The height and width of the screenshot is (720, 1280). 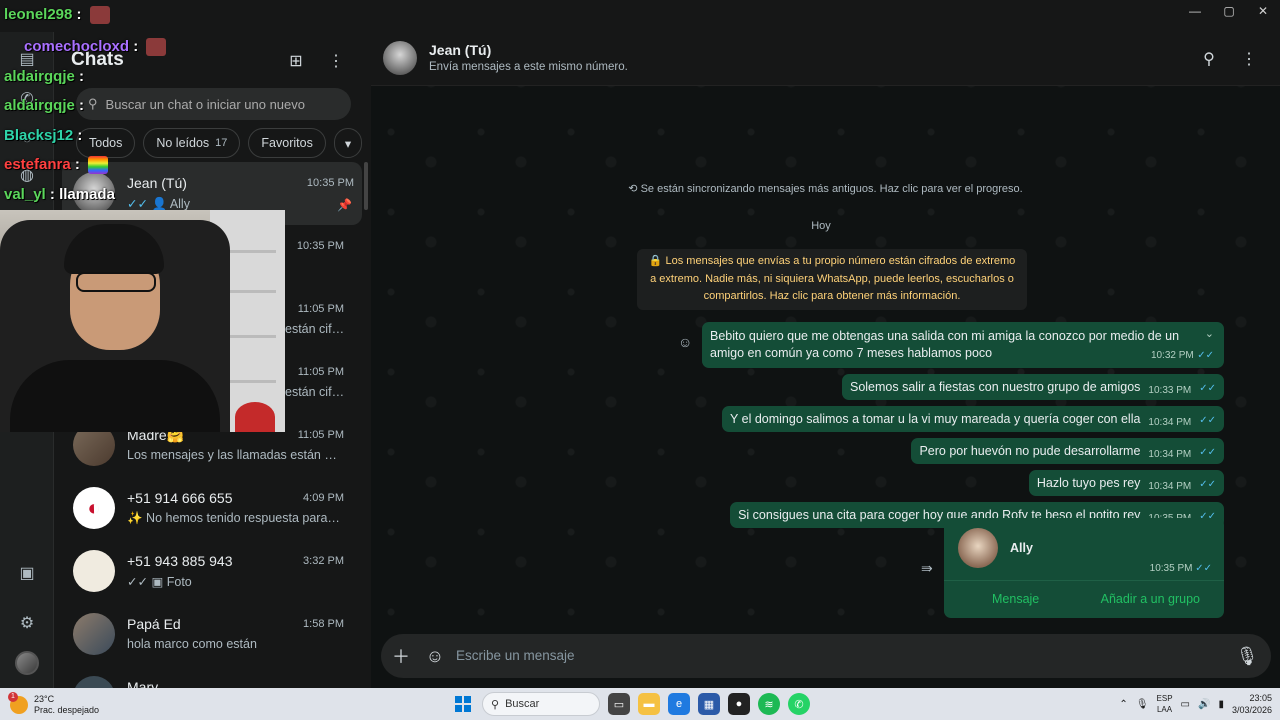 What do you see at coordinates (192, 644) in the screenshot?
I see `chat-preview: hola marco como están` at bounding box center [192, 644].